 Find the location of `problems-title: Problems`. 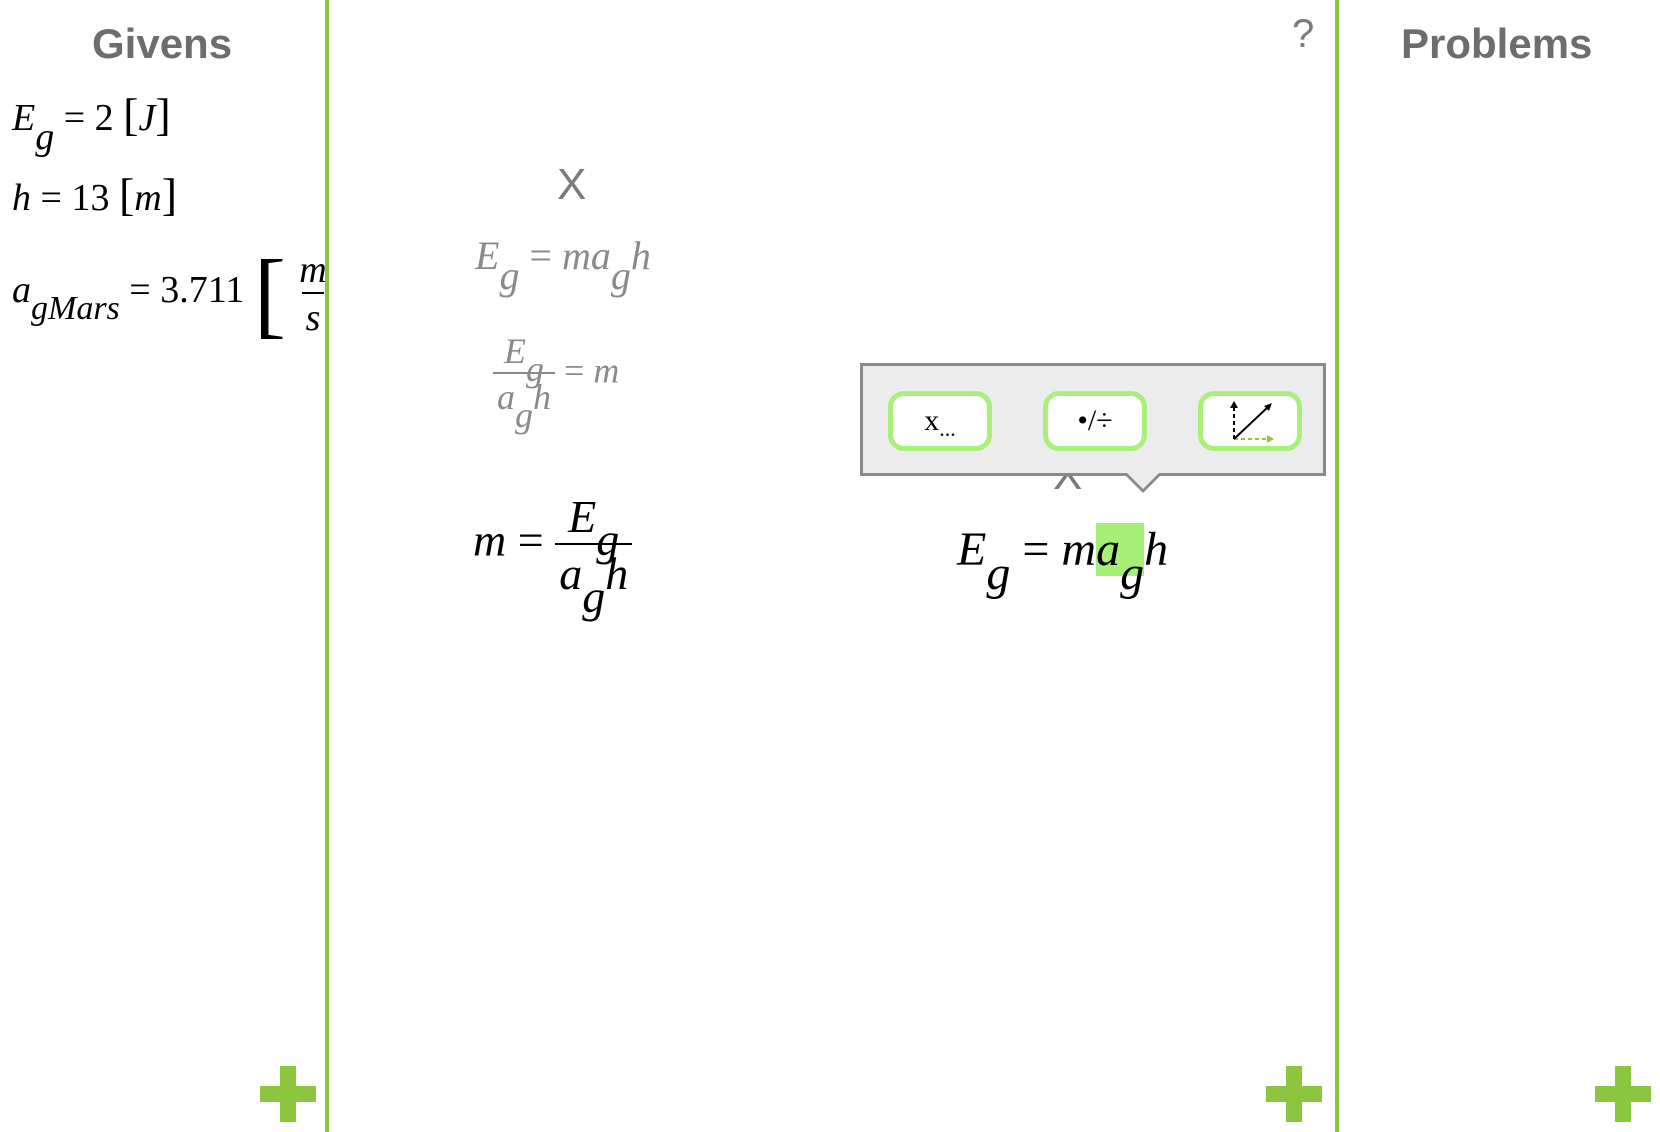

problems-title: Problems is located at coordinates (1497, 43).